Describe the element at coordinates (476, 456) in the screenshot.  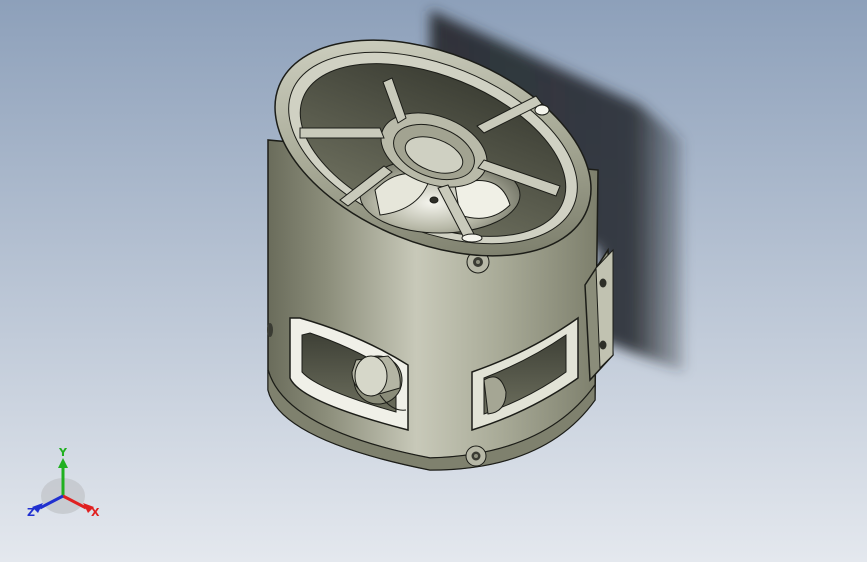
I see `screw-bottom` at that location.